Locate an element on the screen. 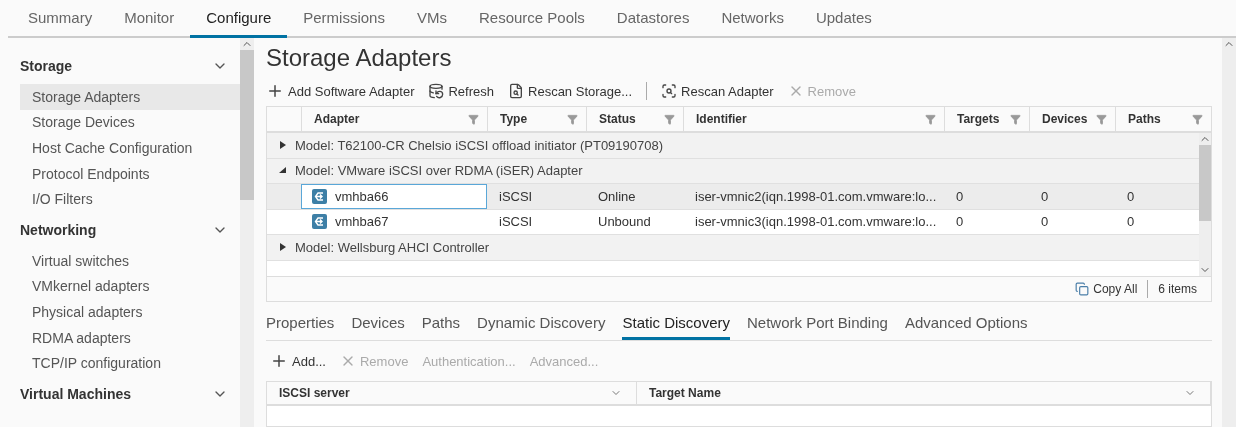 This screenshot has height=427, width=1236. table-cell: vmhba66 is located at coordinates (362, 196).